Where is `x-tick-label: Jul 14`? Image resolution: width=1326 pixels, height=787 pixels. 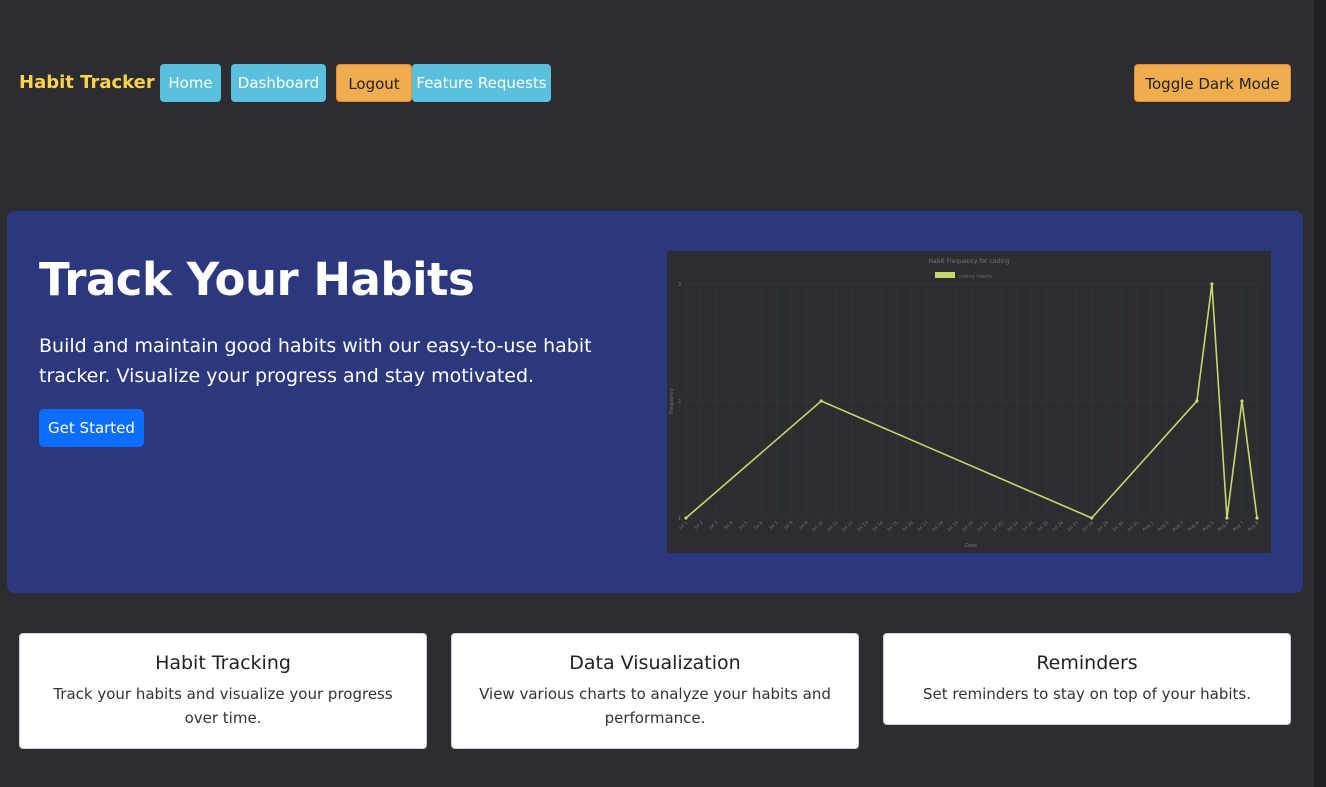
x-tick-label: Jul 14 is located at coordinates (877, 526).